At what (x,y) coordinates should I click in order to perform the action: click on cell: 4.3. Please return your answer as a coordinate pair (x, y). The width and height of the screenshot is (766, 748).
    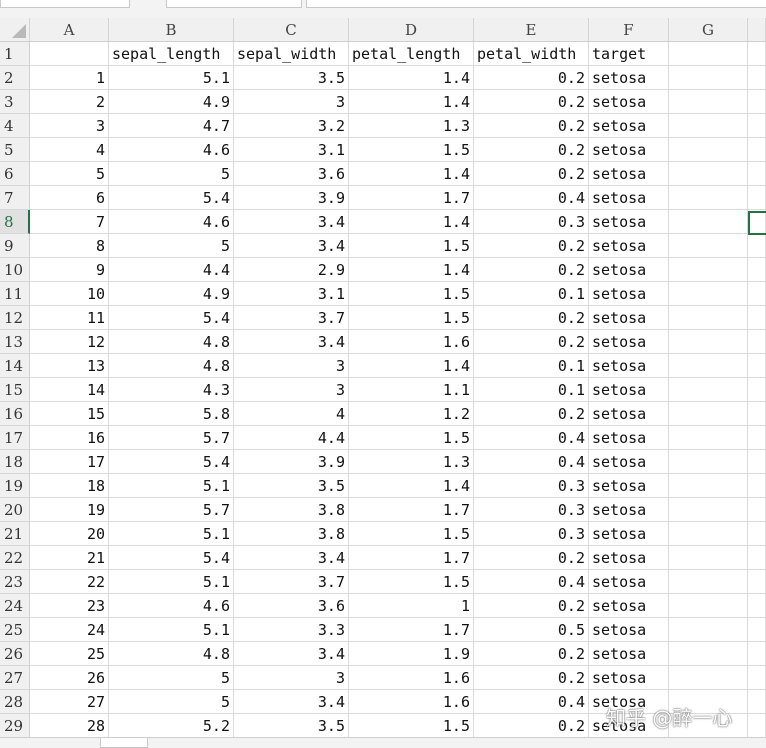
    Looking at the image, I should click on (171, 390).